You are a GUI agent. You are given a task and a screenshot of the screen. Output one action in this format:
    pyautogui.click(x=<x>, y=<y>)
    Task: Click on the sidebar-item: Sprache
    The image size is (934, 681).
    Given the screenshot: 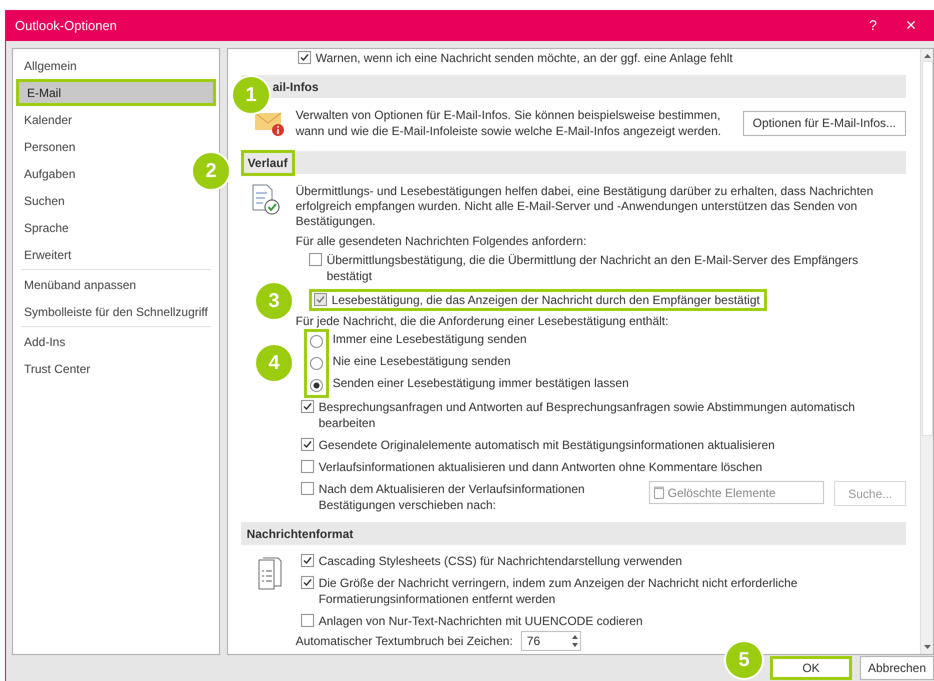 What is the action you would take?
    pyautogui.click(x=116, y=227)
    